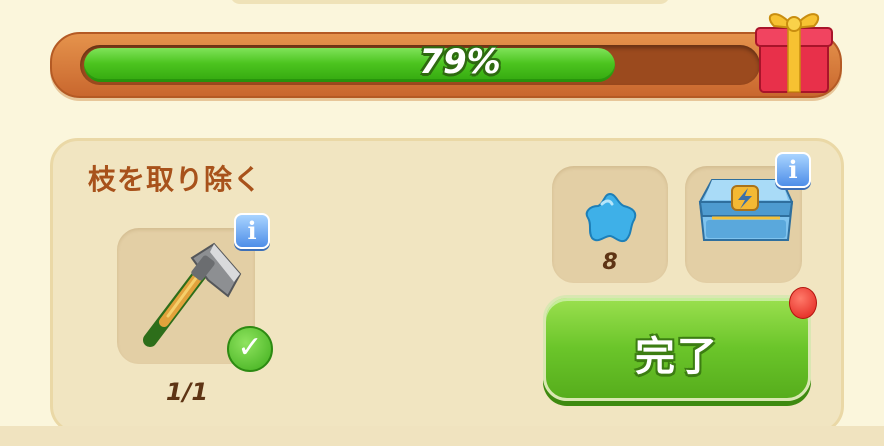  Describe the element at coordinates (187, 392) in the screenshot. I see `requirement-count: 1/1` at that location.